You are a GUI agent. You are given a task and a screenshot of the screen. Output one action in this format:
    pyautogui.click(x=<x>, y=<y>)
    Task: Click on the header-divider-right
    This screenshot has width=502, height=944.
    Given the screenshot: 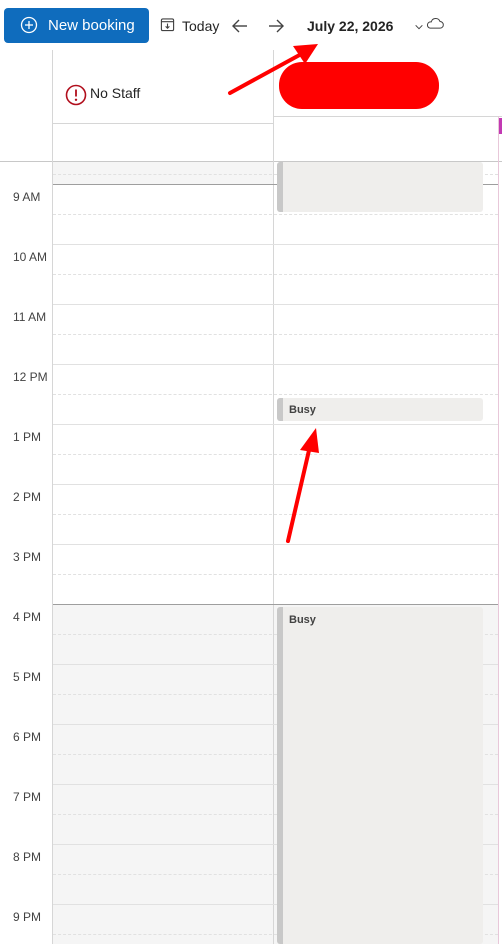 What is the action you would take?
    pyautogui.click(x=388, y=116)
    